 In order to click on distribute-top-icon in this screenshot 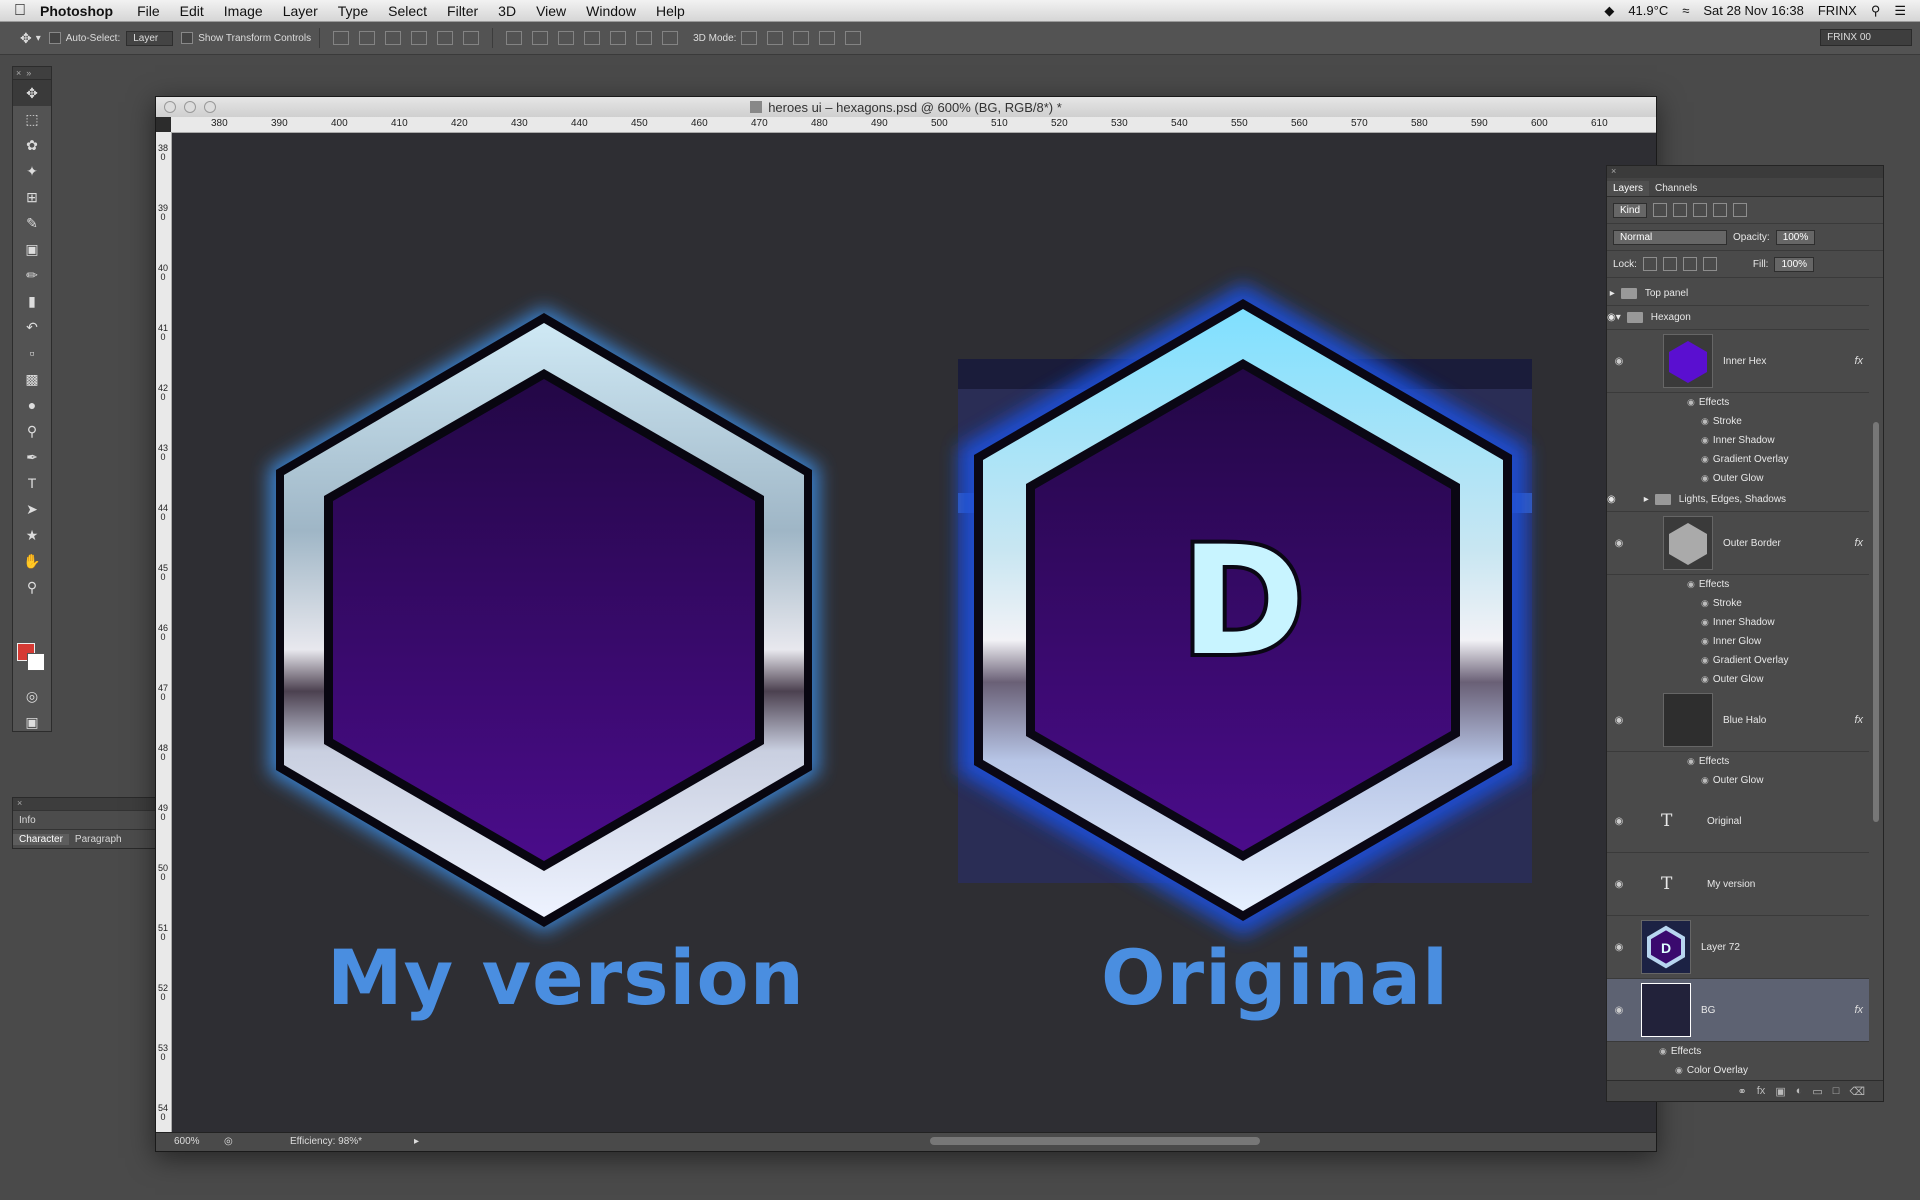, I will do `click(514, 38)`.